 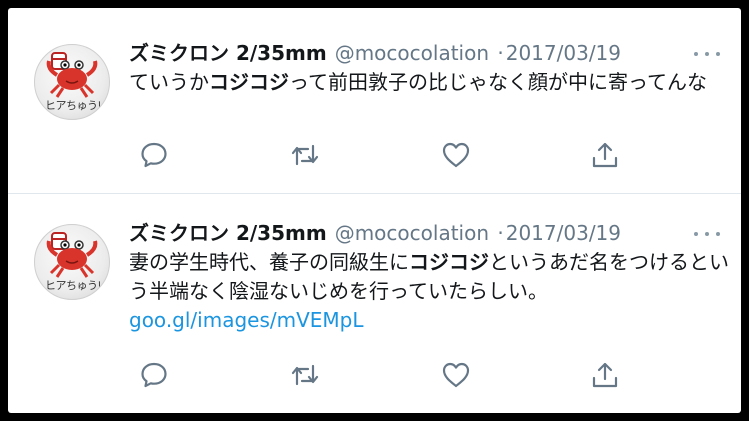 I want to click on tweet-link: goo.gl/images/mVEMpL, so click(x=429, y=320).